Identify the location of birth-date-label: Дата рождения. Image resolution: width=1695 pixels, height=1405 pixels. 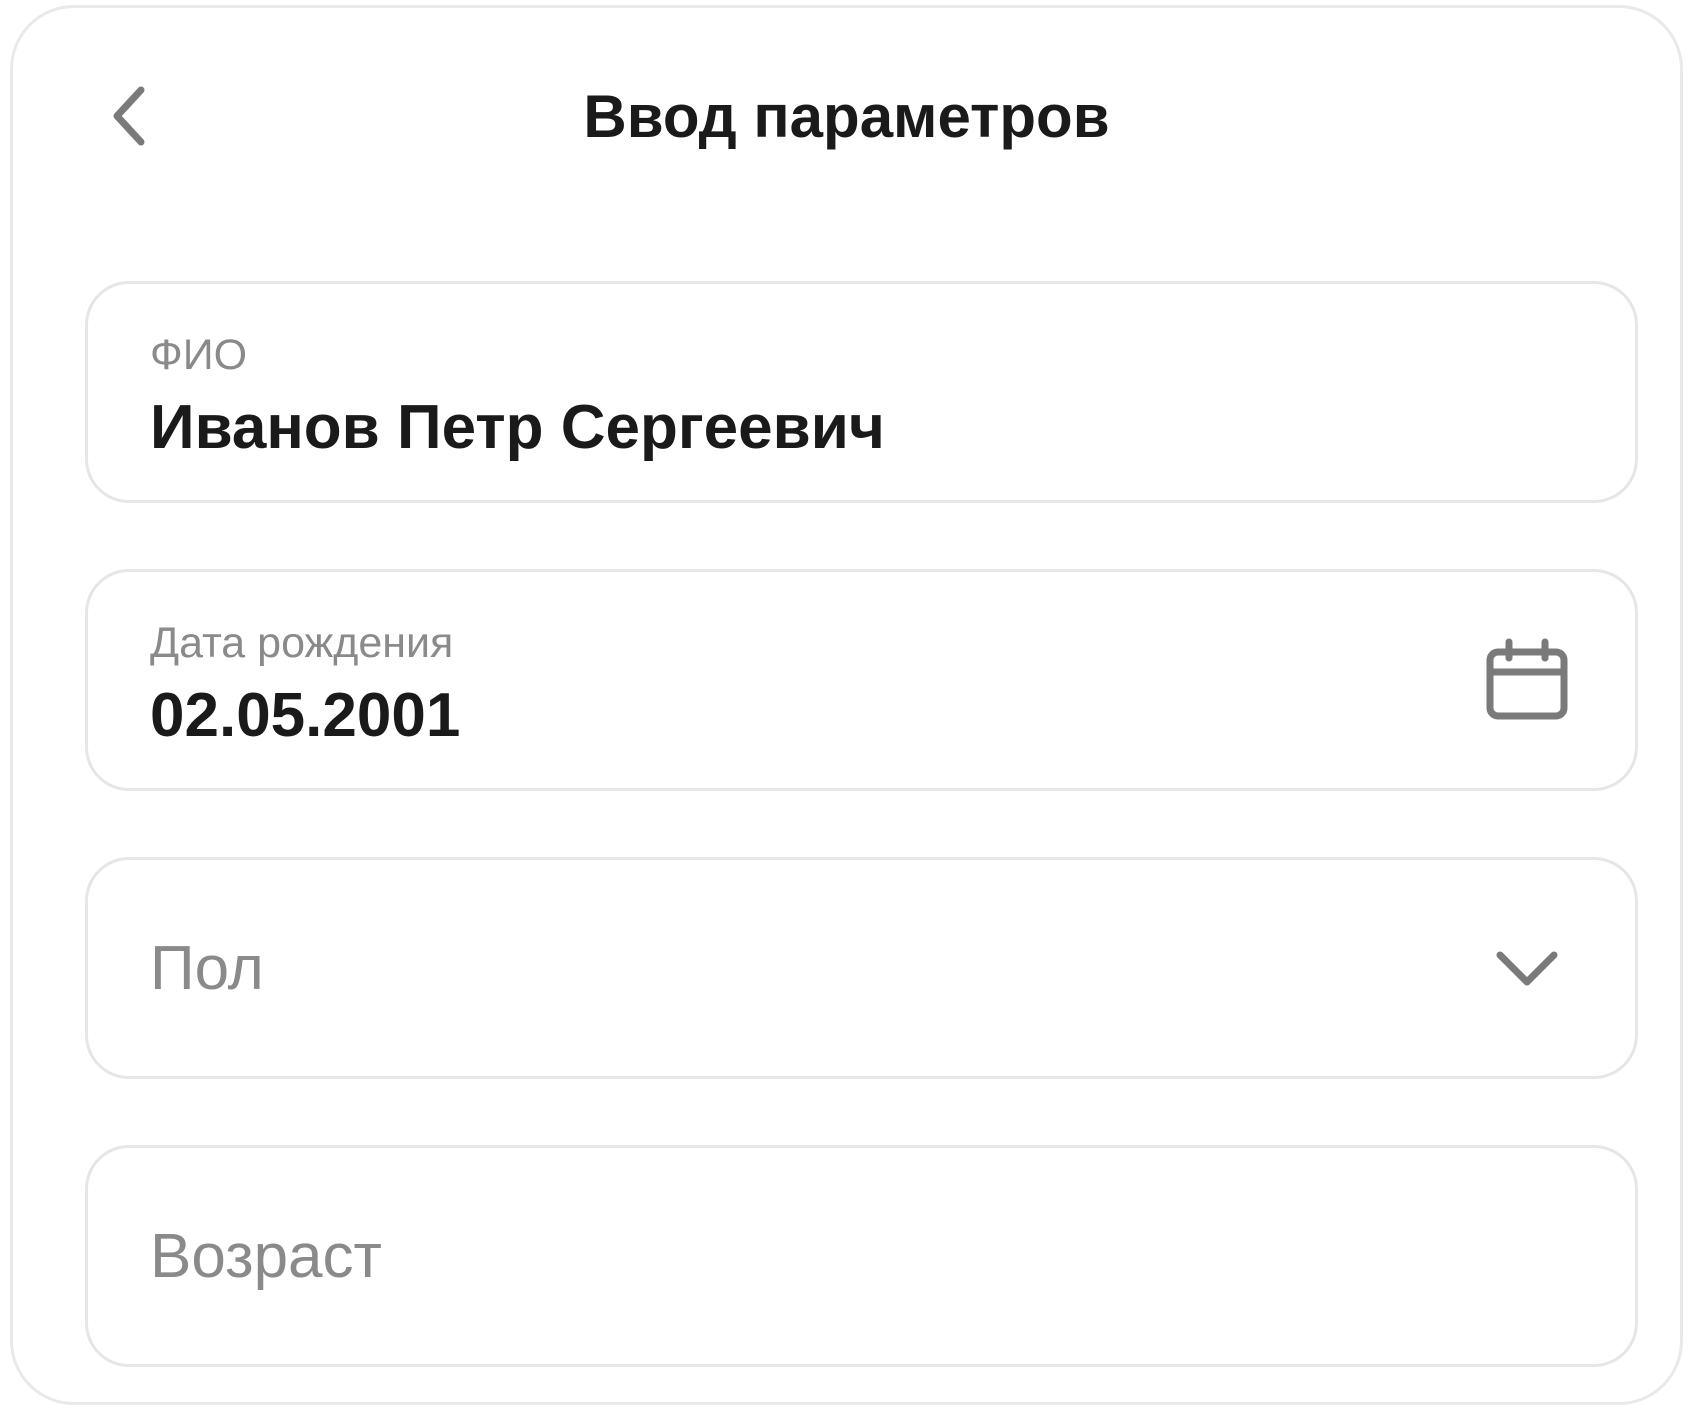
(302, 643).